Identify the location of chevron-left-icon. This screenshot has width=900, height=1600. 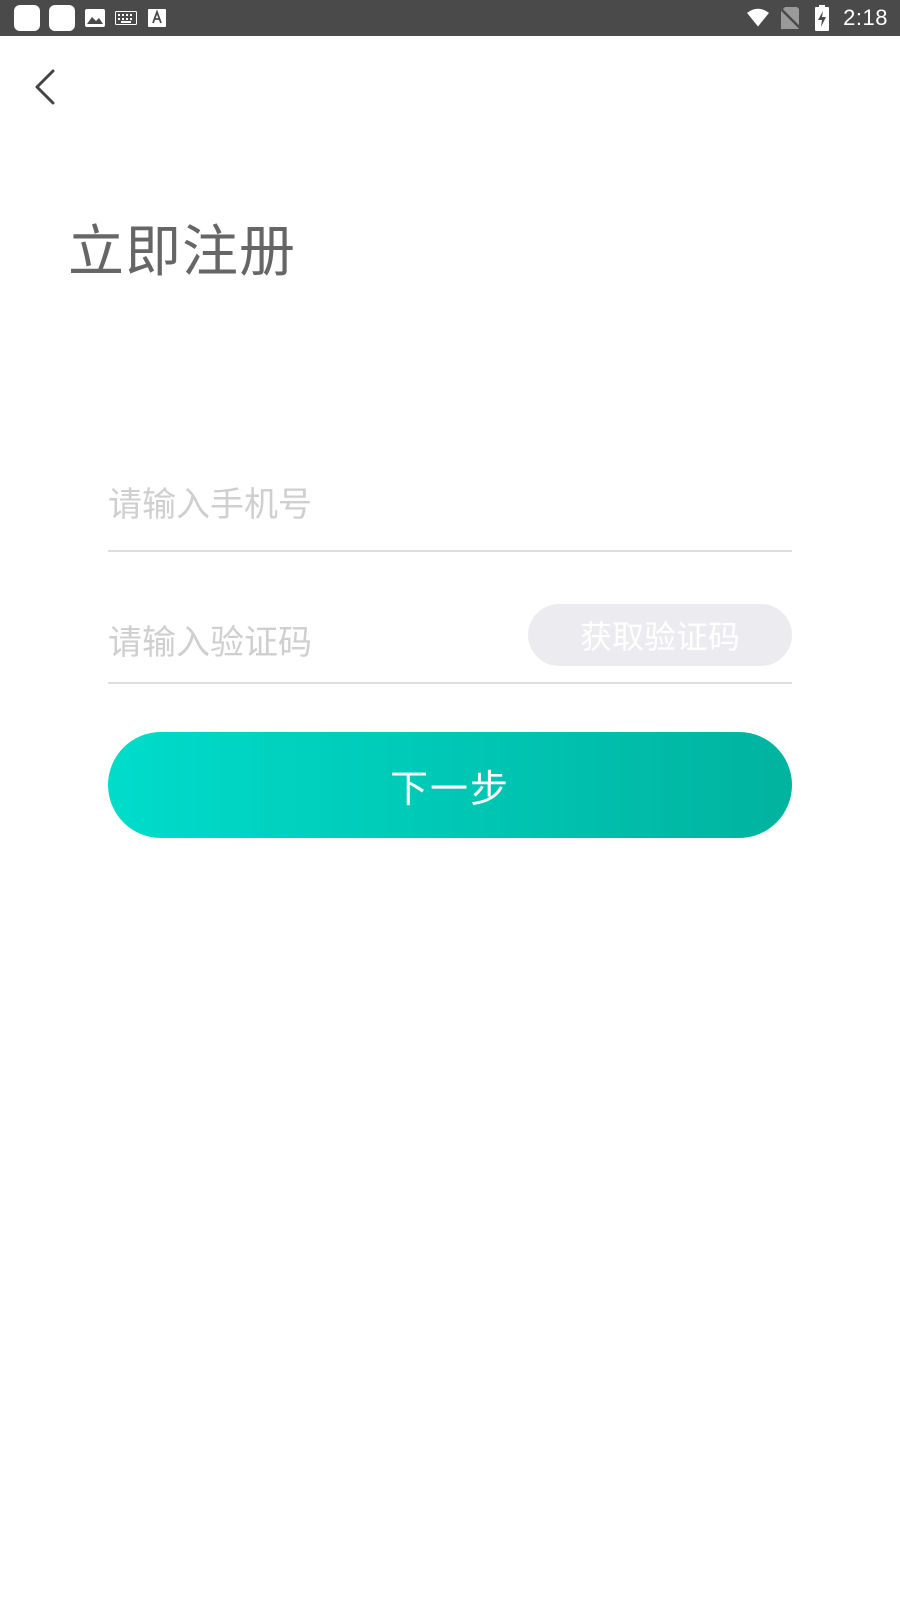
(45, 89).